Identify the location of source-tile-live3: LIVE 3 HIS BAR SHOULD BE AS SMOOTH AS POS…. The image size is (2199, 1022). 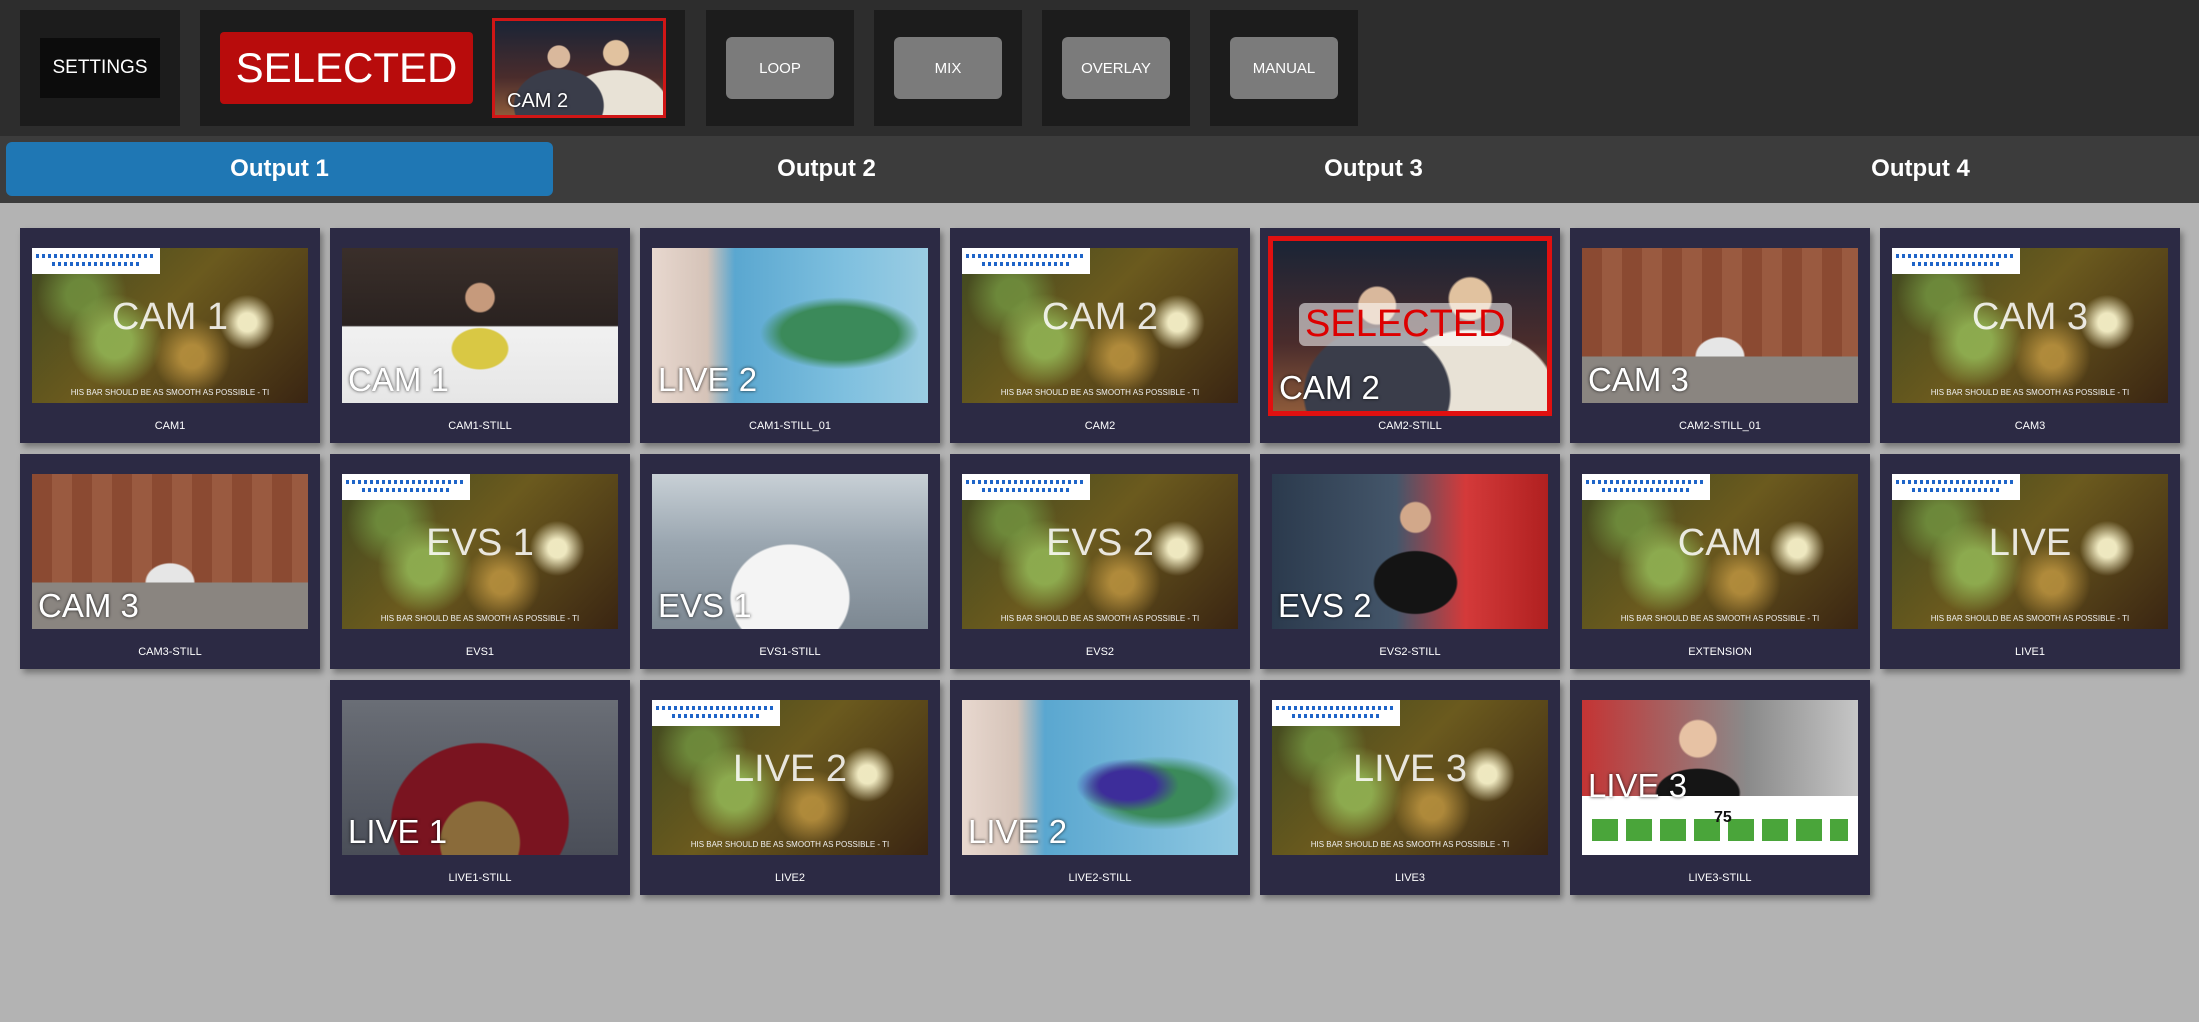
(1410, 787).